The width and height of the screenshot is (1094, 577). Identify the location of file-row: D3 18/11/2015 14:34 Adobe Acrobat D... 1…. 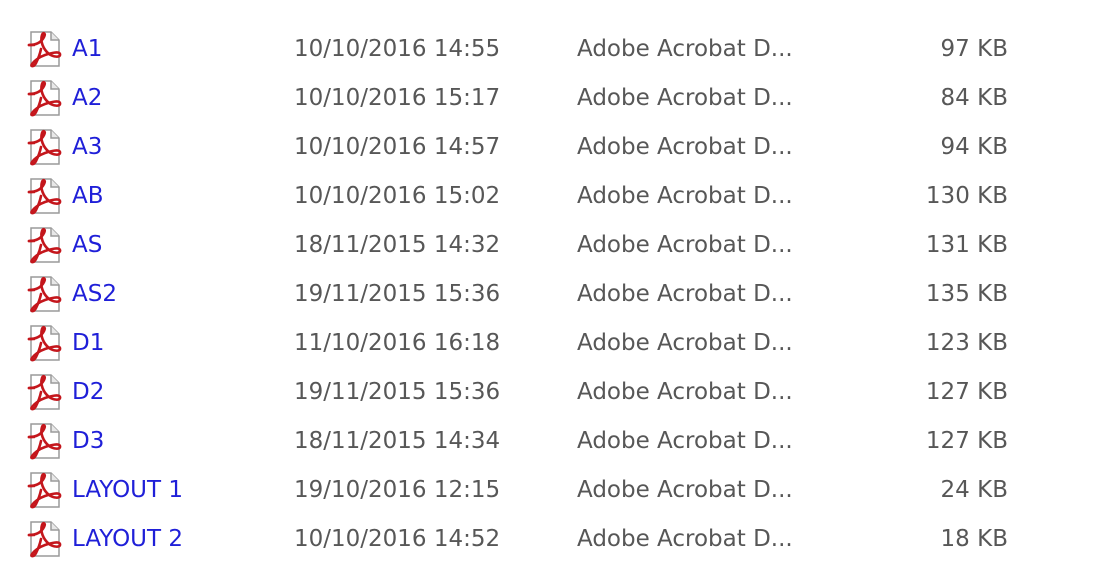
(547, 443).